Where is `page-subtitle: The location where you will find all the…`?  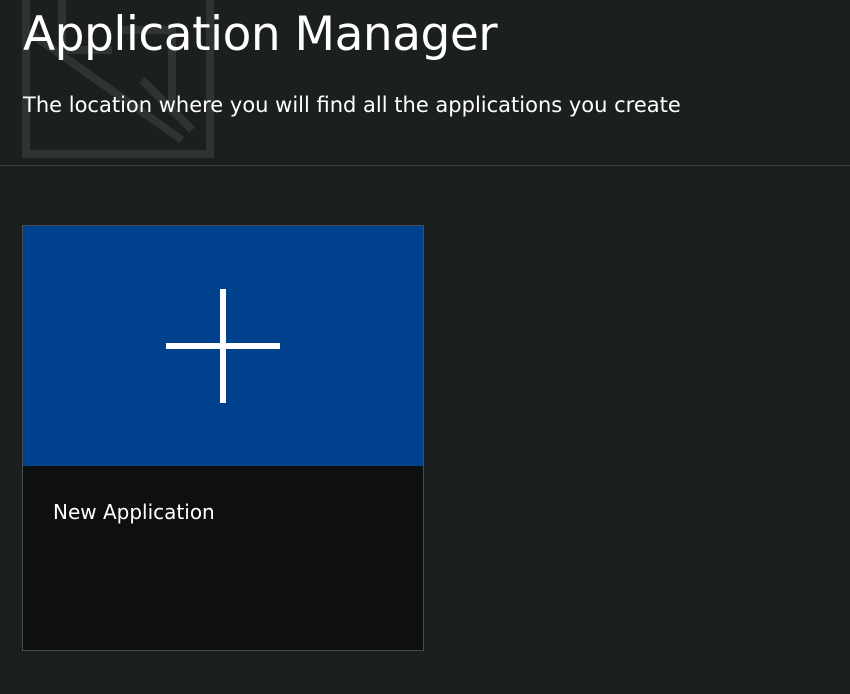 page-subtitle: The location where you will find all the… is located at coordinates (352, 105).